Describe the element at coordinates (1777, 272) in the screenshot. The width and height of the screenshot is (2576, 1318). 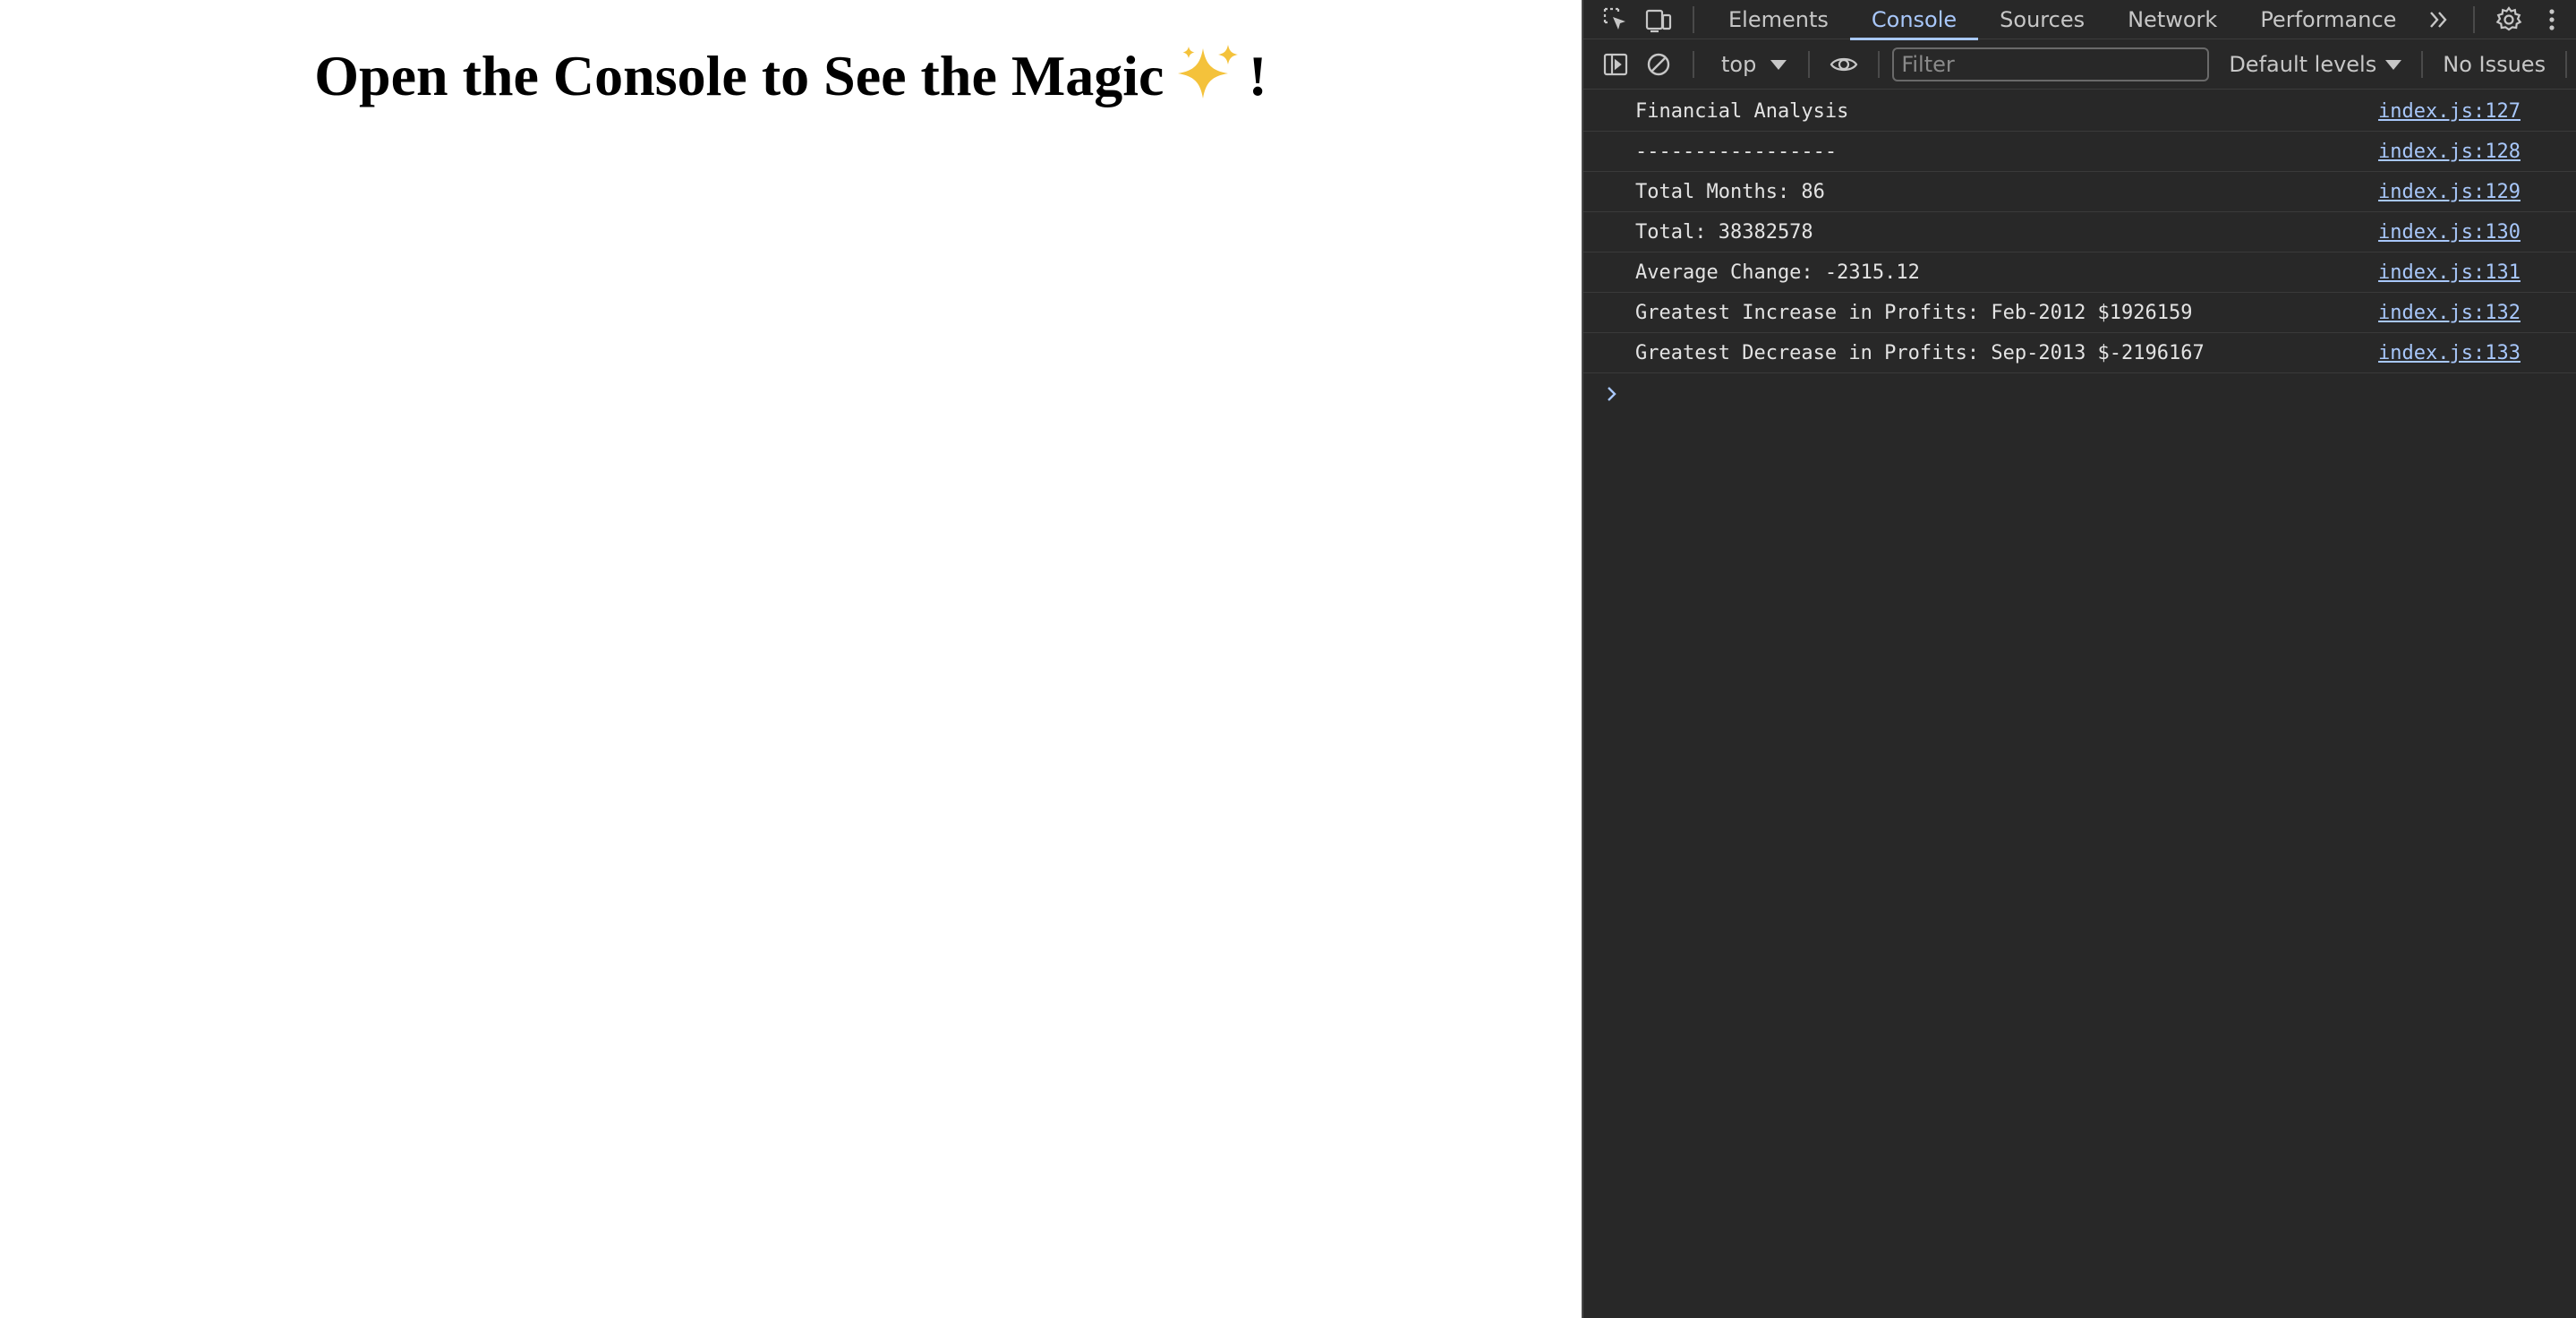
I see `console-message-text: Average Change: -2315.12` at that location.